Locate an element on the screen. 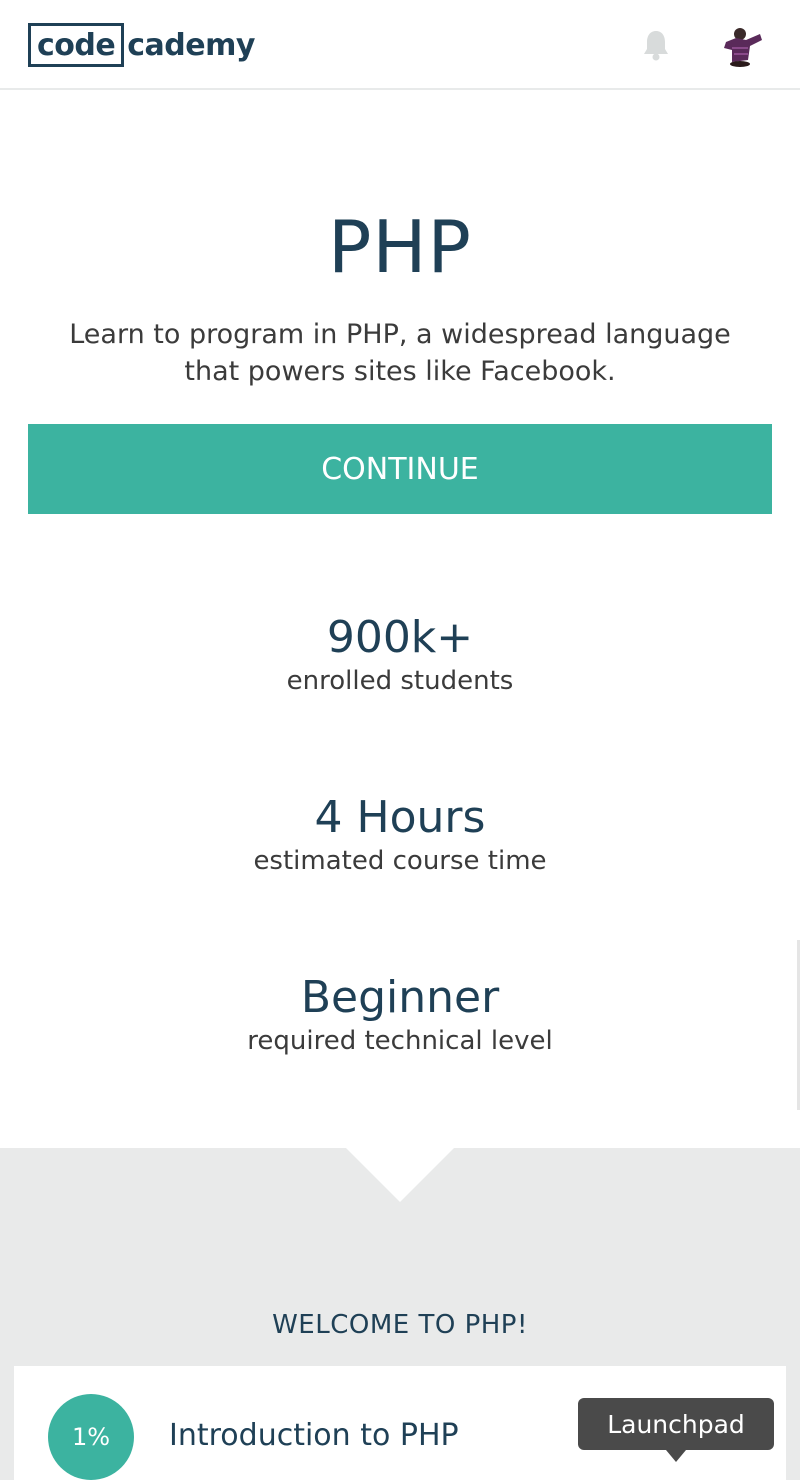 This screenshot has width=800, height=1480. stat-label: enrolled students is located at coordinates (400, 681).